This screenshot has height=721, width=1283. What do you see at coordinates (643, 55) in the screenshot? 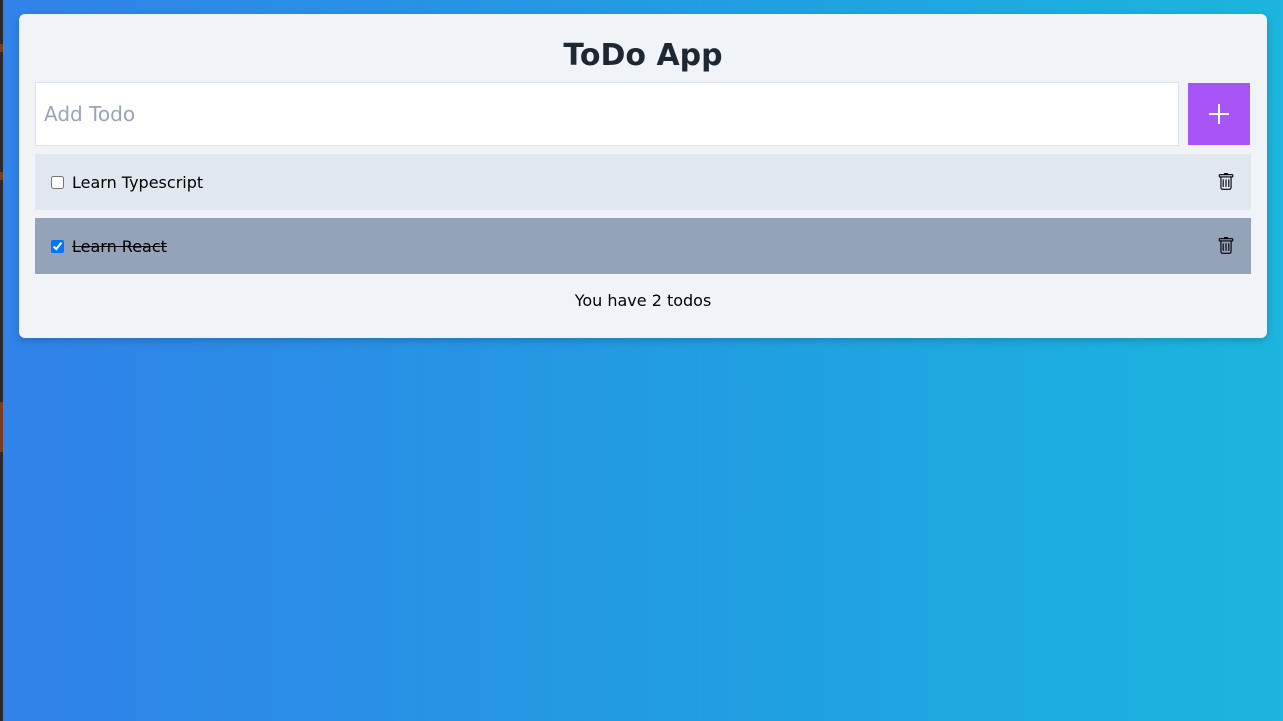
I see `page-title: ToDo App` at bounding box center [643, 55].